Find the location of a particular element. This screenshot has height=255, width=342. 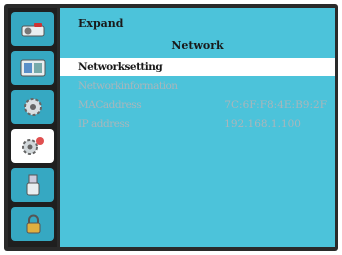

sidebar-item-lock is located at coordinates (32, 224).